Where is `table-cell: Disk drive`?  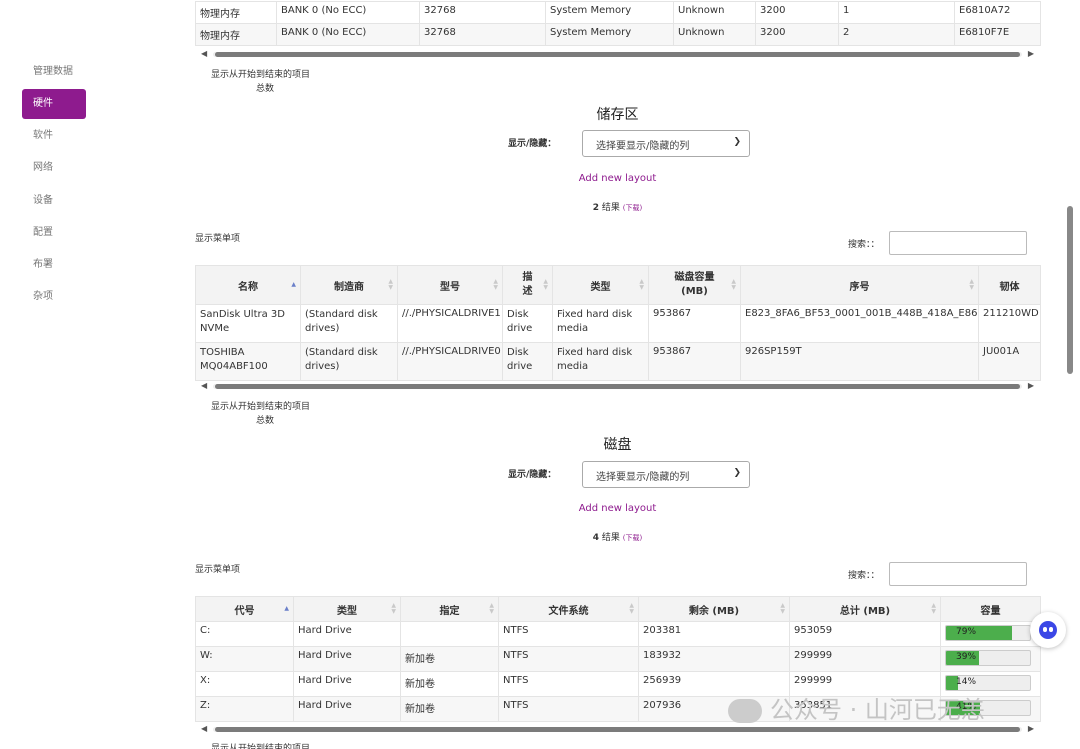
table-cell: Disk drive is located at coordinates (527, 361).